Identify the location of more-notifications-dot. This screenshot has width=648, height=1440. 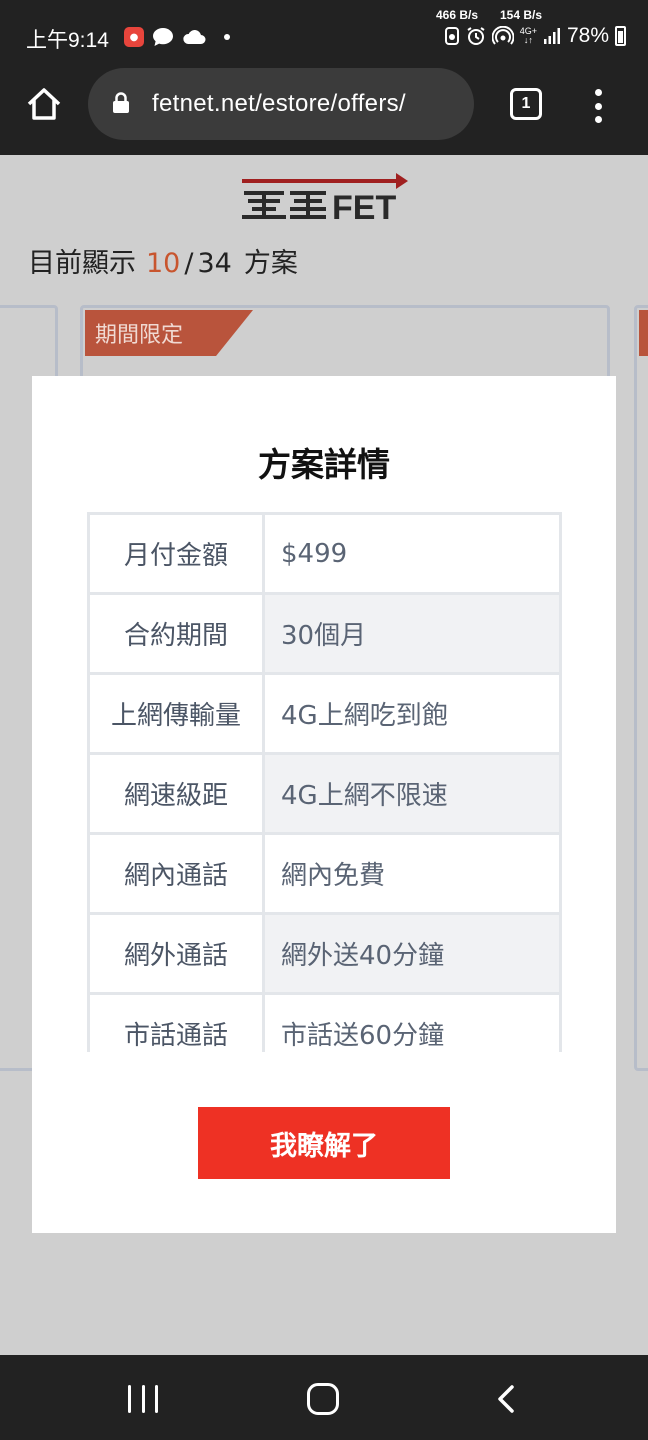
(227, 37).